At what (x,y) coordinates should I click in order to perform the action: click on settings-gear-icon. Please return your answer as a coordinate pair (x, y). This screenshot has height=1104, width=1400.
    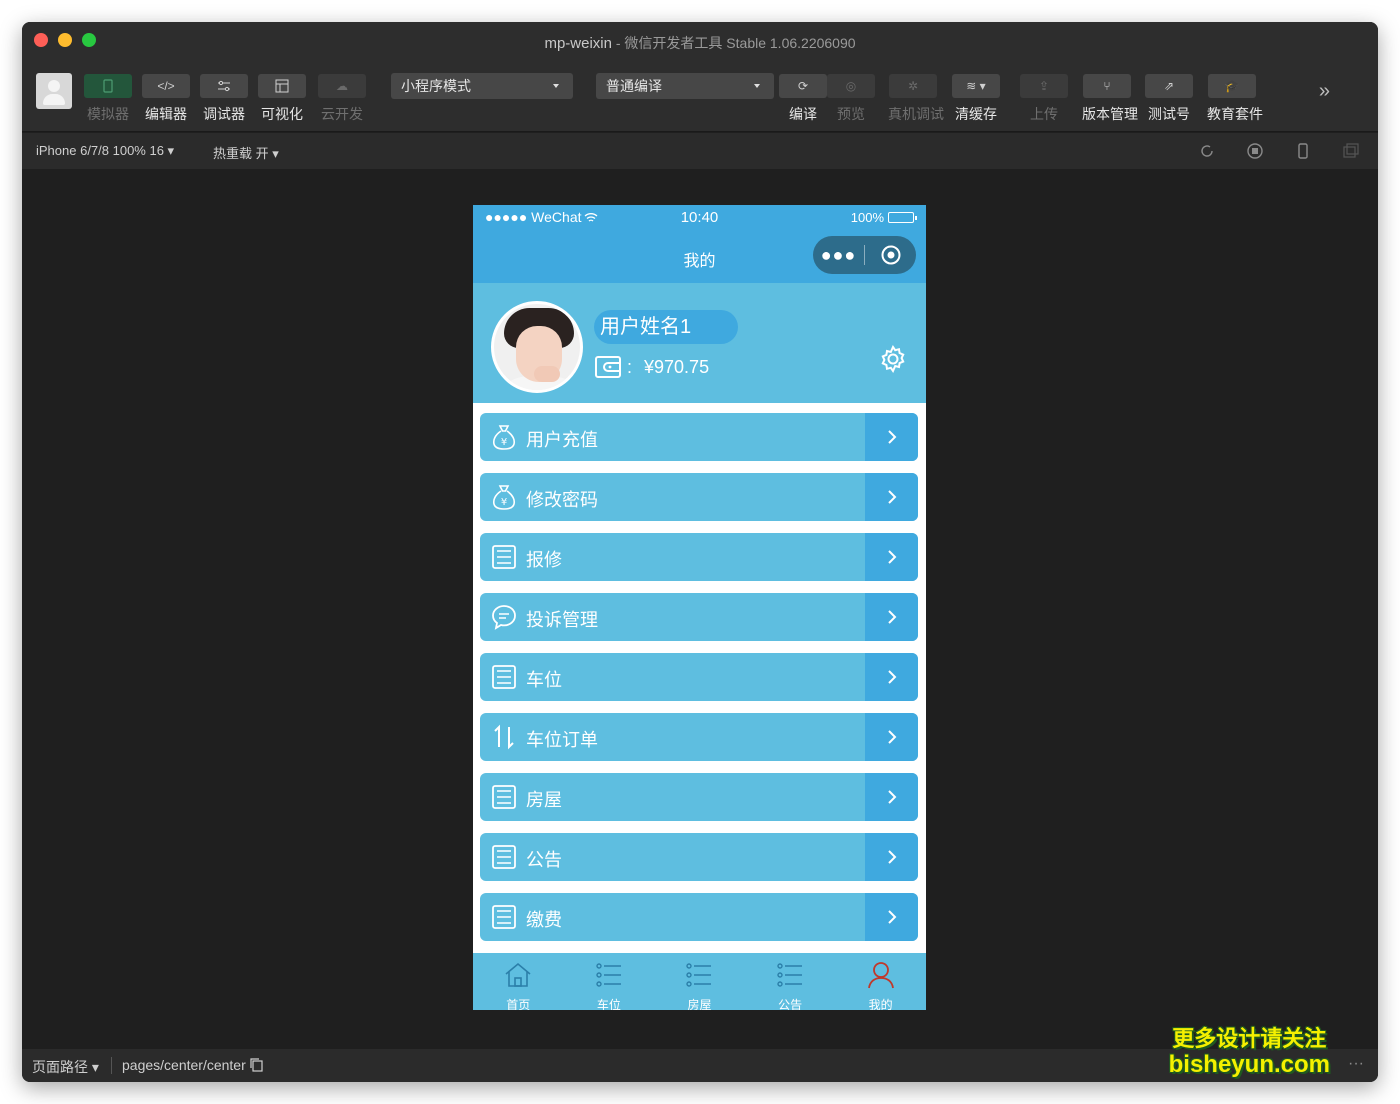
    Looking at the image, I should click on (893, 359).